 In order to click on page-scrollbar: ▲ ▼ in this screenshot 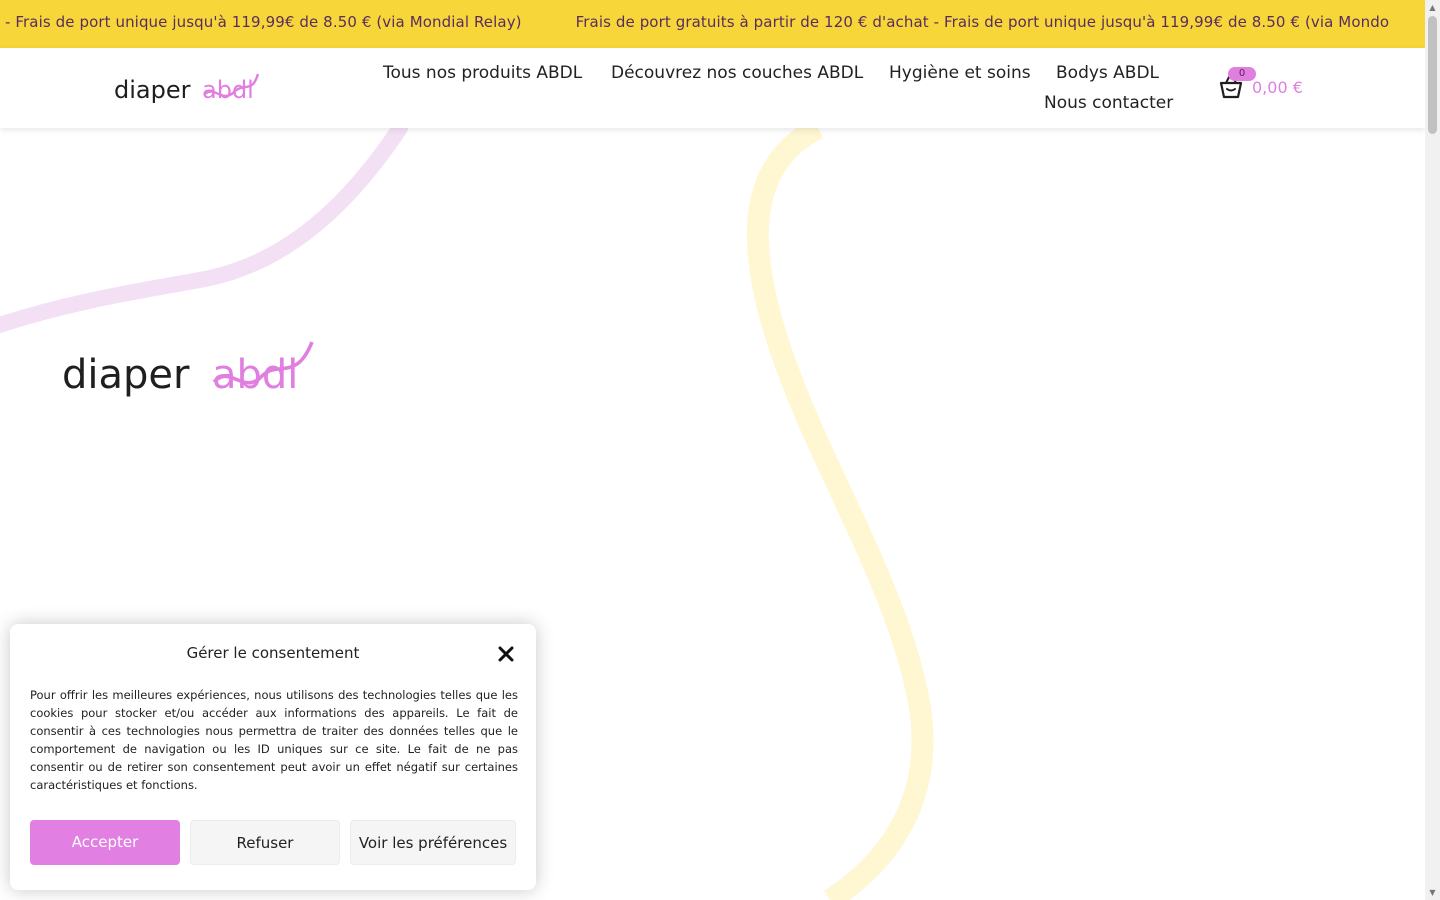, I will do `click(1432, 450)`.